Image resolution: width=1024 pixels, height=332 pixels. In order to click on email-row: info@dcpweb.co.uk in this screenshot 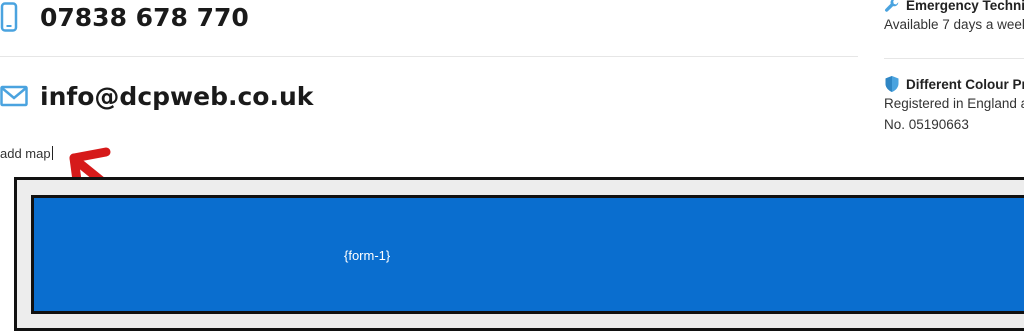, I will do `click(156, 96)`.